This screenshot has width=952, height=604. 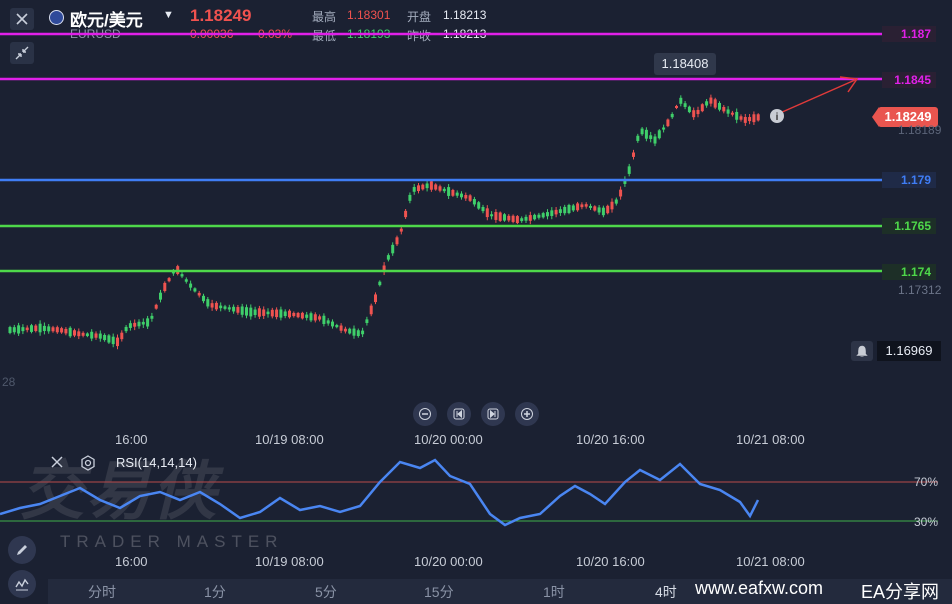 What do you see at coordinates (380, 492) in the screenshot?
I see `rsi-line` at bounding box center [380, 492].